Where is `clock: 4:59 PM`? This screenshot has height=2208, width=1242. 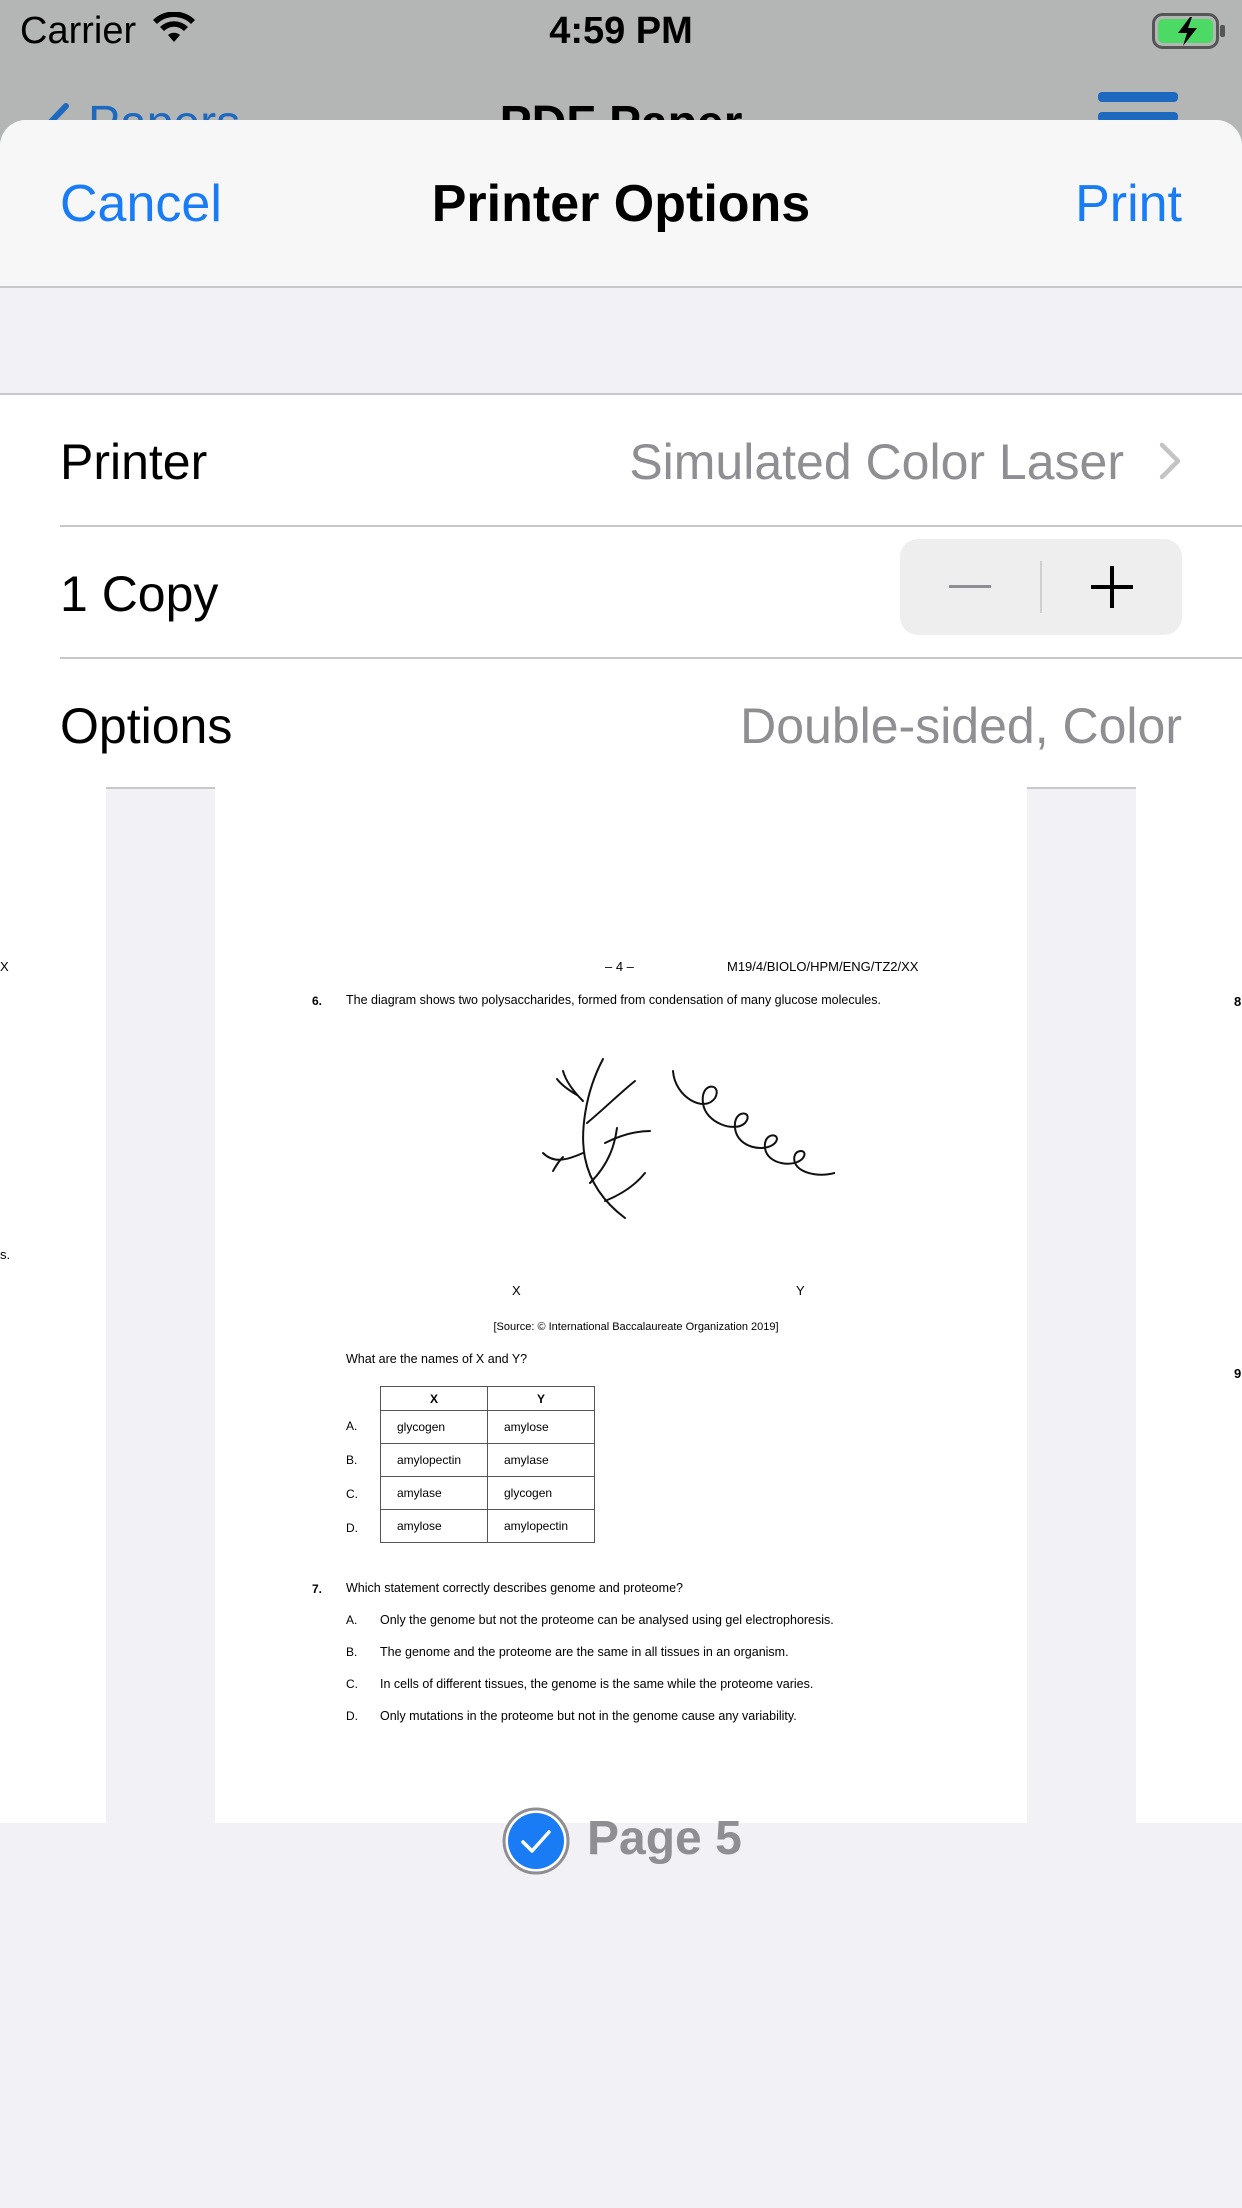
clock: 4:59 PM is located at coordinates (621, 31).